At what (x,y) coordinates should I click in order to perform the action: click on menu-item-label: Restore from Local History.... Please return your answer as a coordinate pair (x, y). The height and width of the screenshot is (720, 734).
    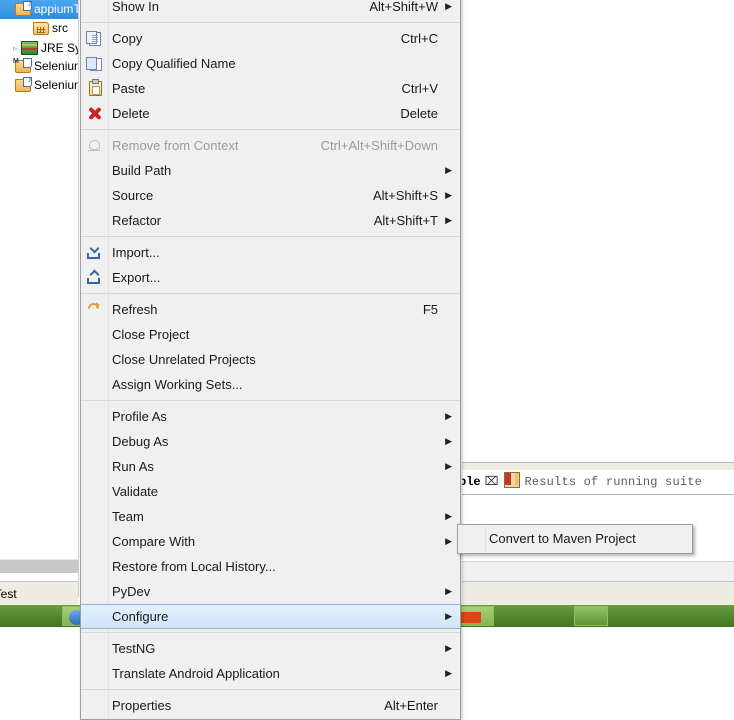
    Looking at the image, I should click on (194, 566).